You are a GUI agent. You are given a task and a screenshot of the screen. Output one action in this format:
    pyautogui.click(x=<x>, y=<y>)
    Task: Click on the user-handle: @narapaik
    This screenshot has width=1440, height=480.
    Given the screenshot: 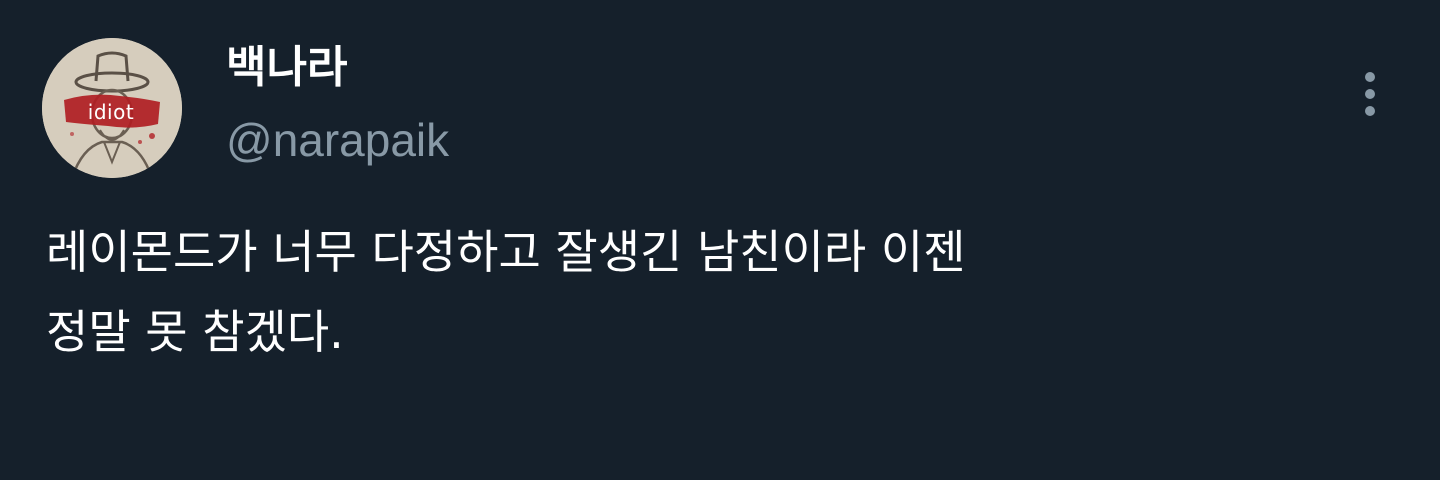 What is the action you would take?
    pyautogui.click(x=337, y=140)
    